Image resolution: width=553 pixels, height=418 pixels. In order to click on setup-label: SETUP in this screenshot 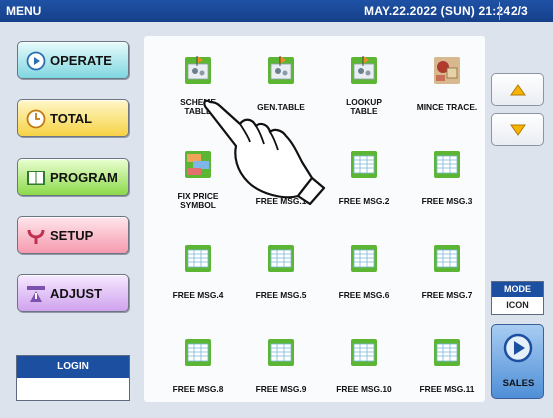, I will do `click(72, 235)`.